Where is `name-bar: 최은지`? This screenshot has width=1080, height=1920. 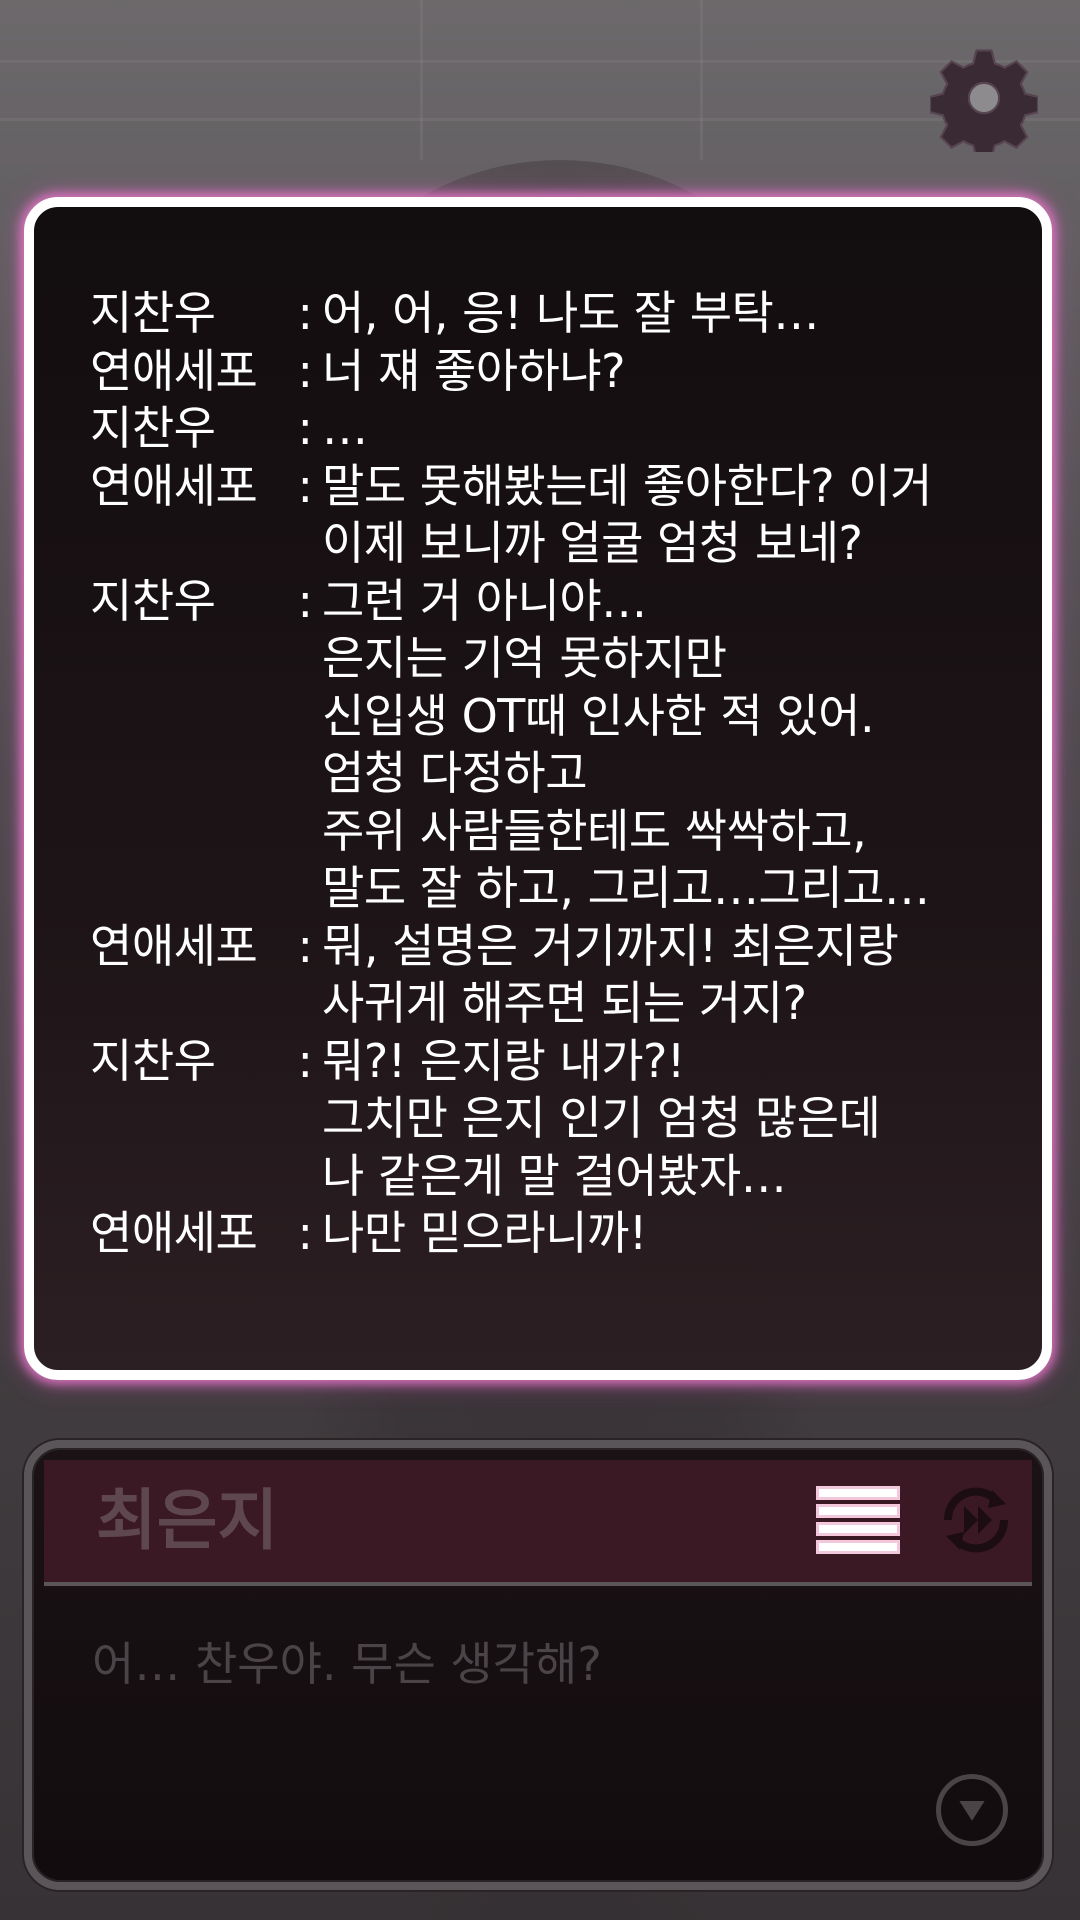
name-bar: 최은지 is located at coordinates (538, 1523).